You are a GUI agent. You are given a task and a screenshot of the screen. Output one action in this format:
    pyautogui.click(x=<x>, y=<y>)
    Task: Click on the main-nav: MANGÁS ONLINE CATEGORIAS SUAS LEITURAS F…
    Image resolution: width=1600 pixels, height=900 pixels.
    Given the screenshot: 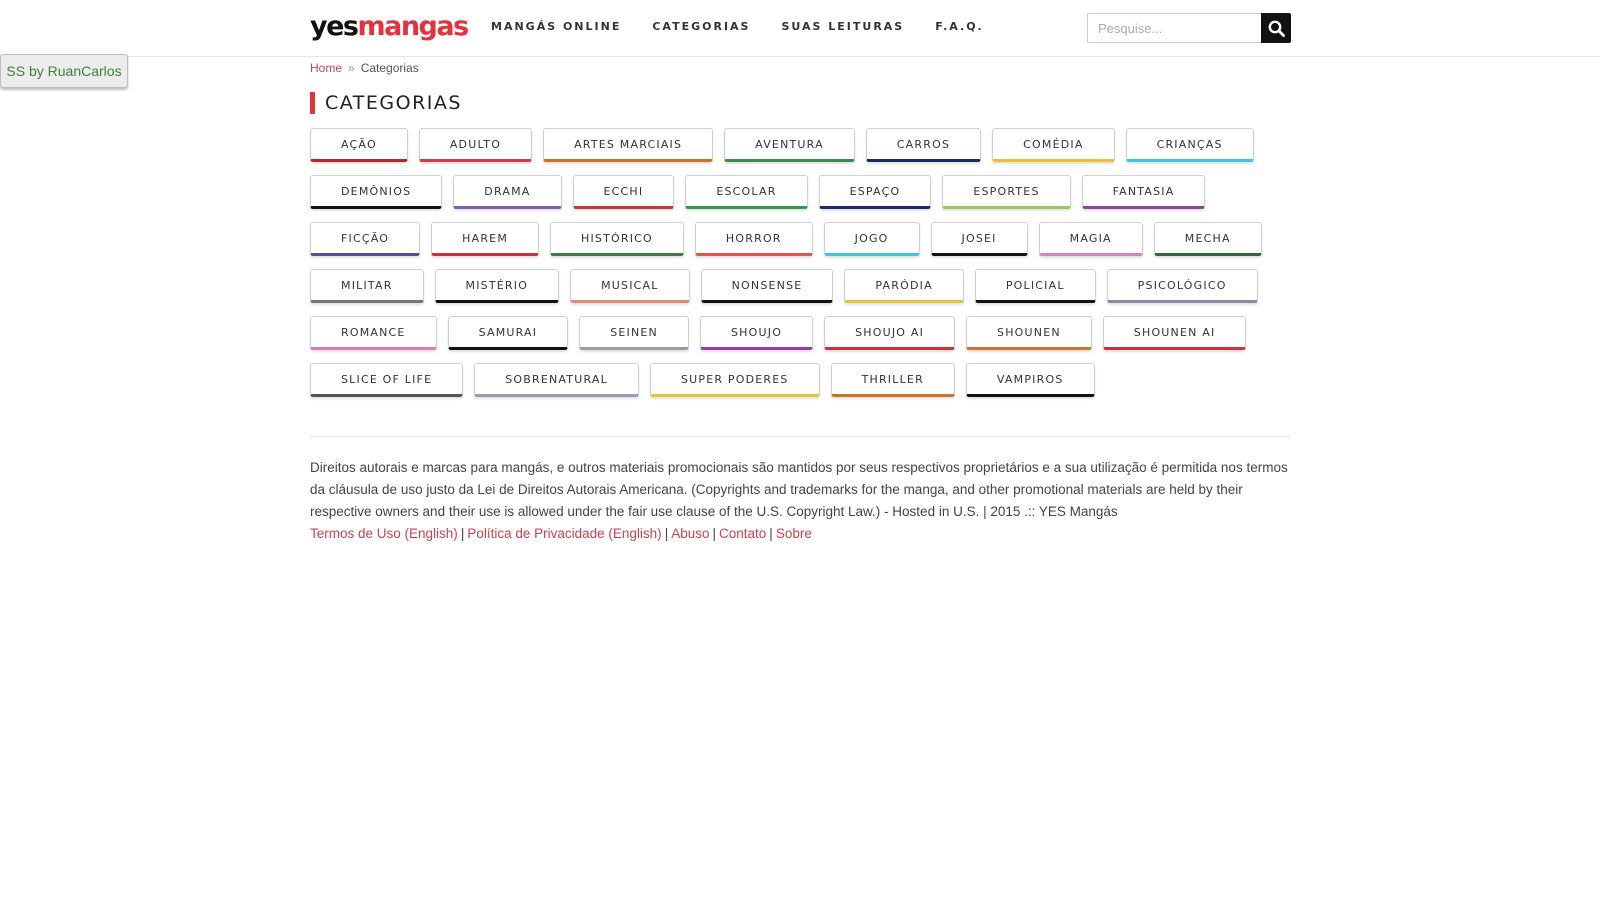 What is the action you would take?
    pyautogui.click(x=753, y=26)
    